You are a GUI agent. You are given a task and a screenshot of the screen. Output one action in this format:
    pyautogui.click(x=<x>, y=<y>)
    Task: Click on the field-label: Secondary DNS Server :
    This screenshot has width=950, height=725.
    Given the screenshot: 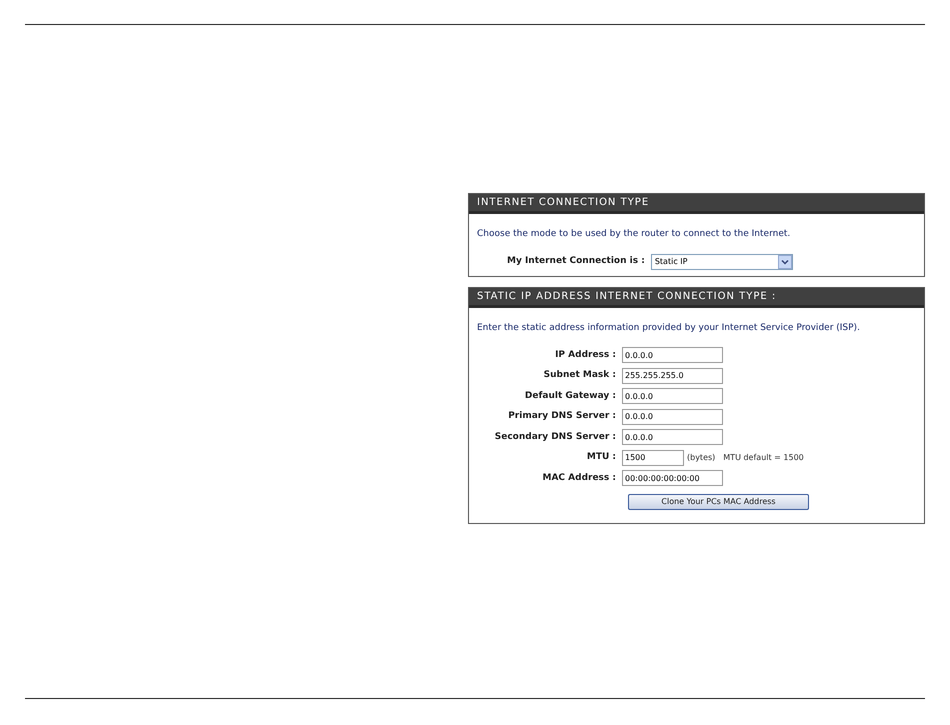 What is the action you would take?
    pyautogui.click(x=555, y=437)
    